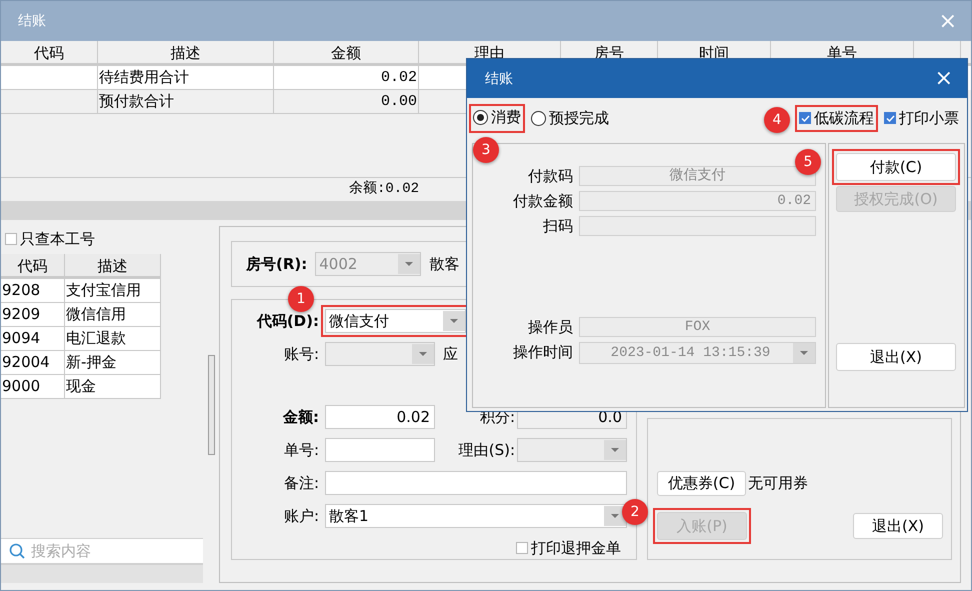 Image resolution: width=972 pixels, height=591 pixels. What do you see at coordinates (487, 450) in the screenshot?
I see `field-label: 理由(S):` at bounding box center [487, 450].